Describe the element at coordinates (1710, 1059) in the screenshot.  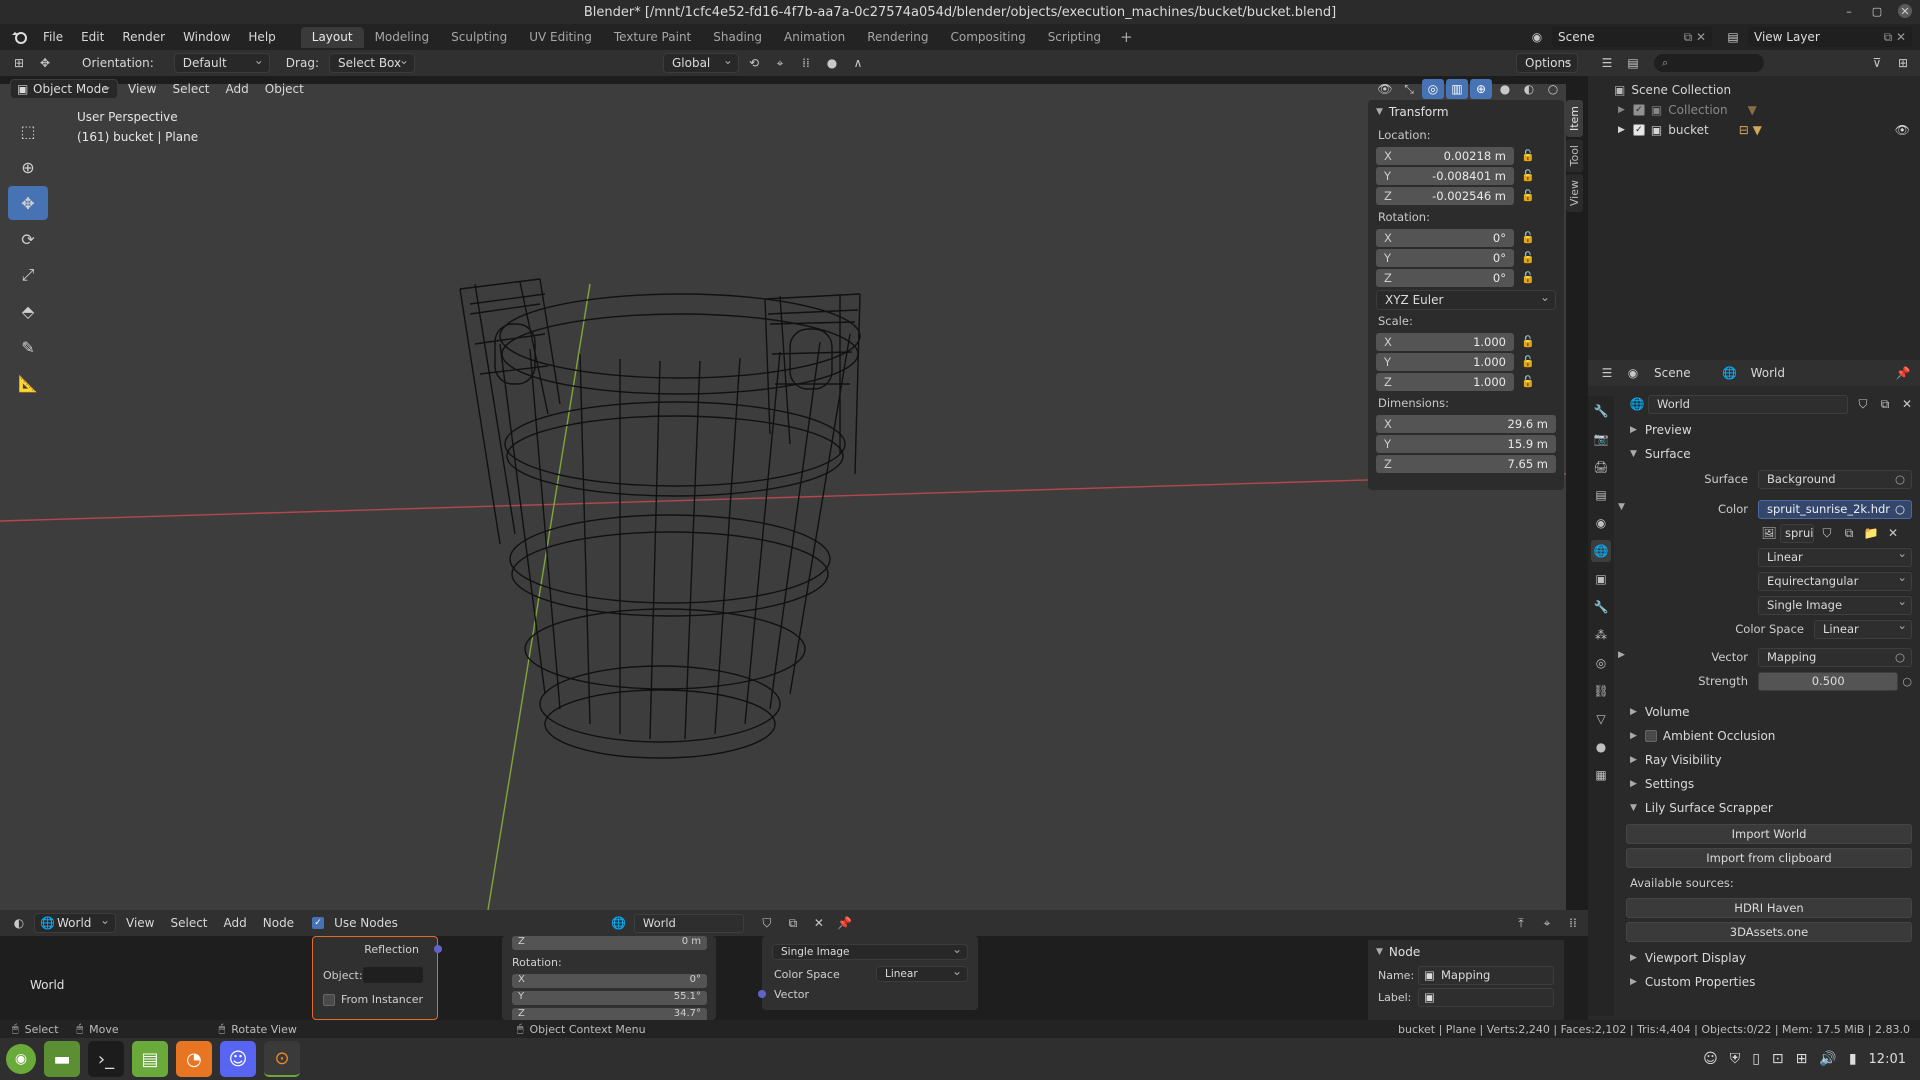
I see `discord-tray-icon: ☺` at that location.